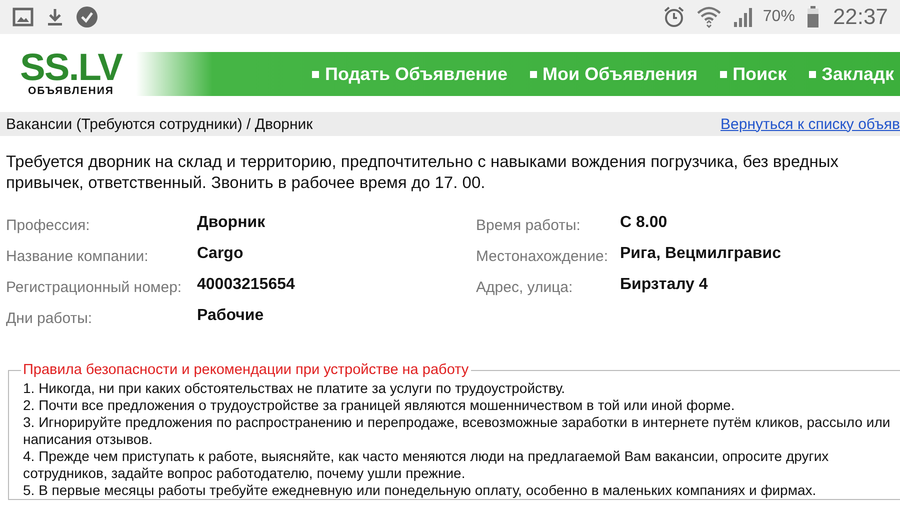  I want to click on nav-link: Подать Объявление, so click(410, 74).